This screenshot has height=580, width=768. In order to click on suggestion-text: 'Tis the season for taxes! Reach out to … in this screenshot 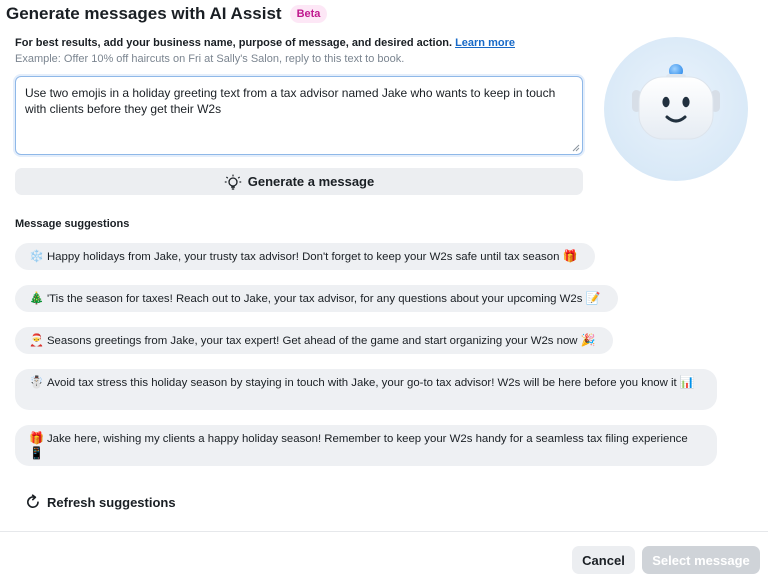, I will do `click(314, 299)`.